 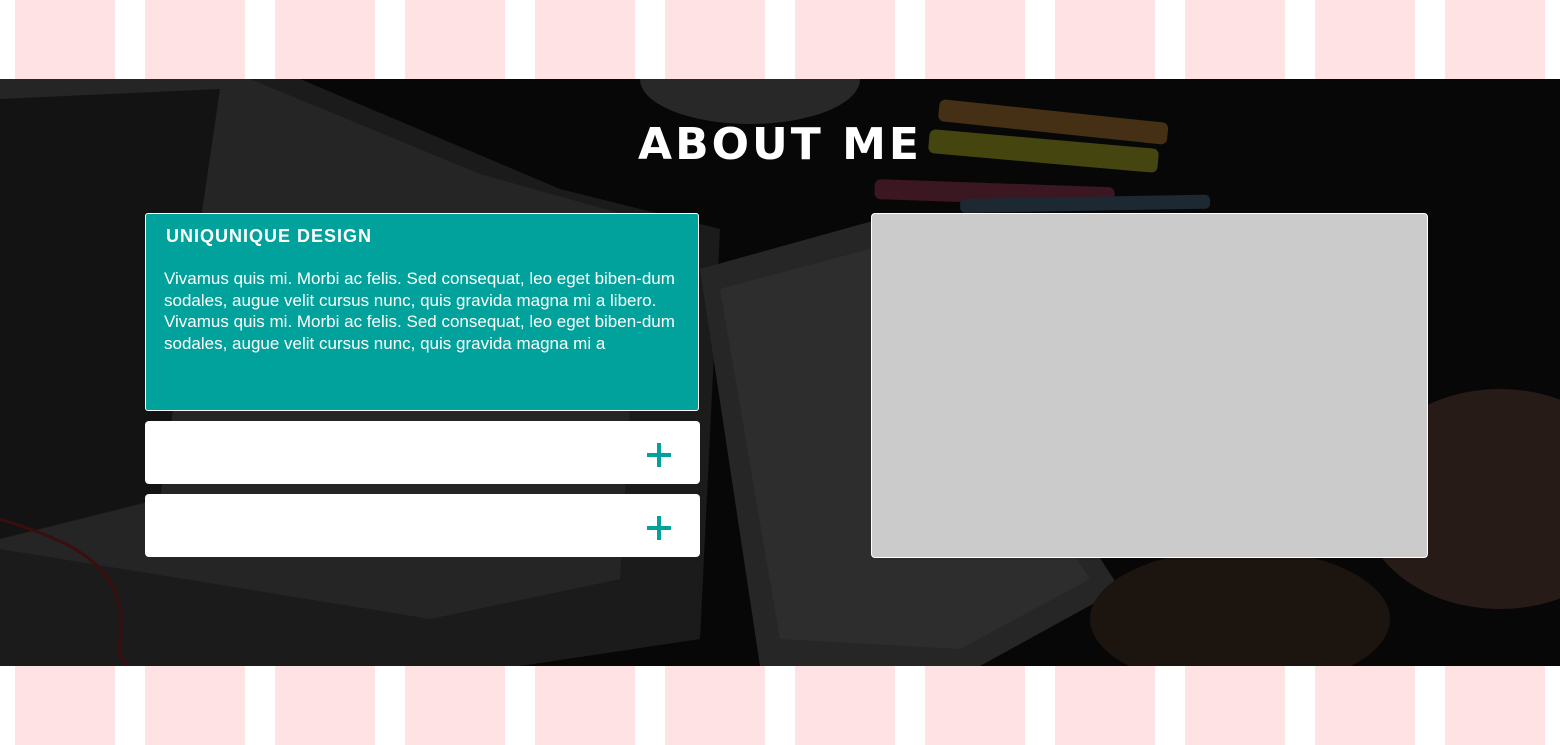 What do you see at coordinates (780, 144) in the screenshot?
I see `section-title: ABOUT ME` at bounding box center [780, 144].